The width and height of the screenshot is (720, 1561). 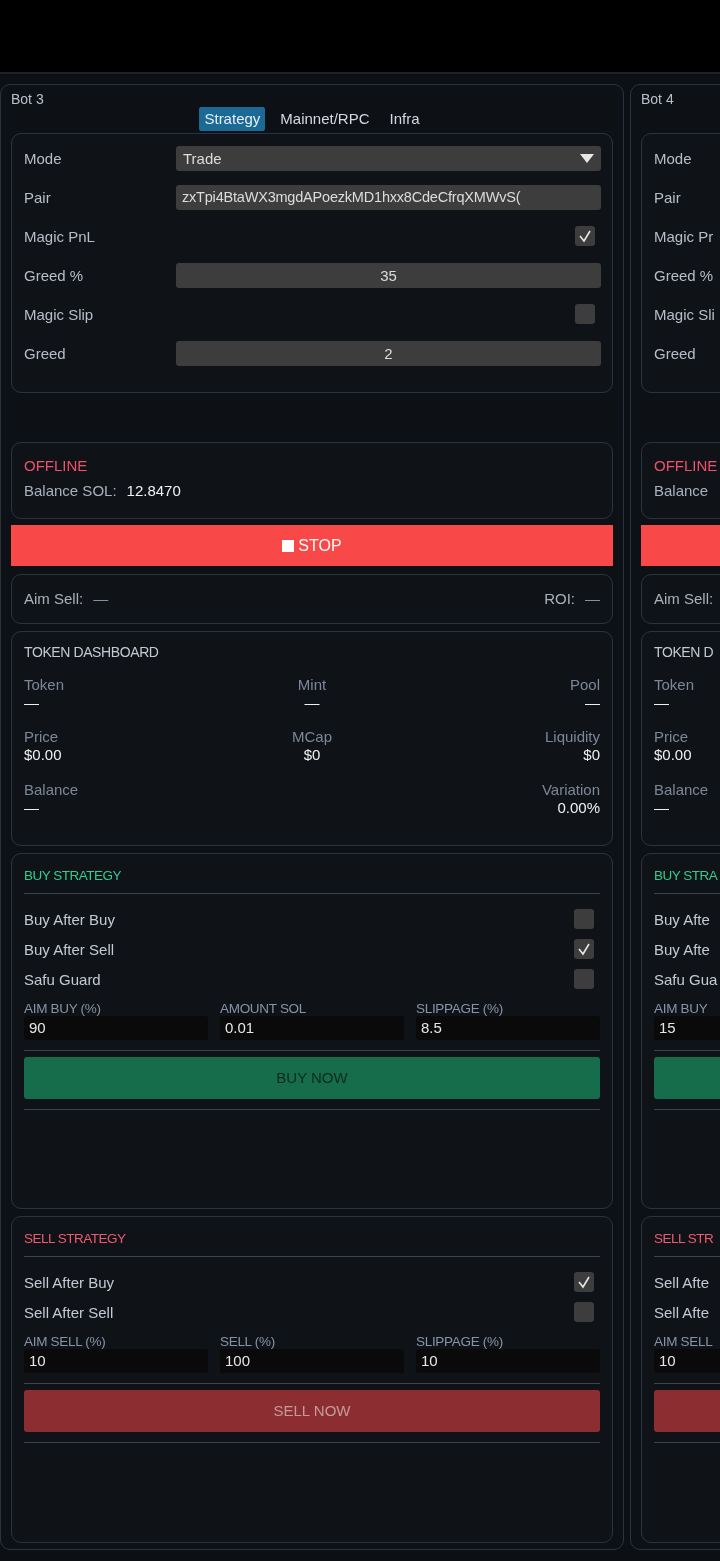 I want to click on section-title: BUY STRA, so click(x=686, y=875).